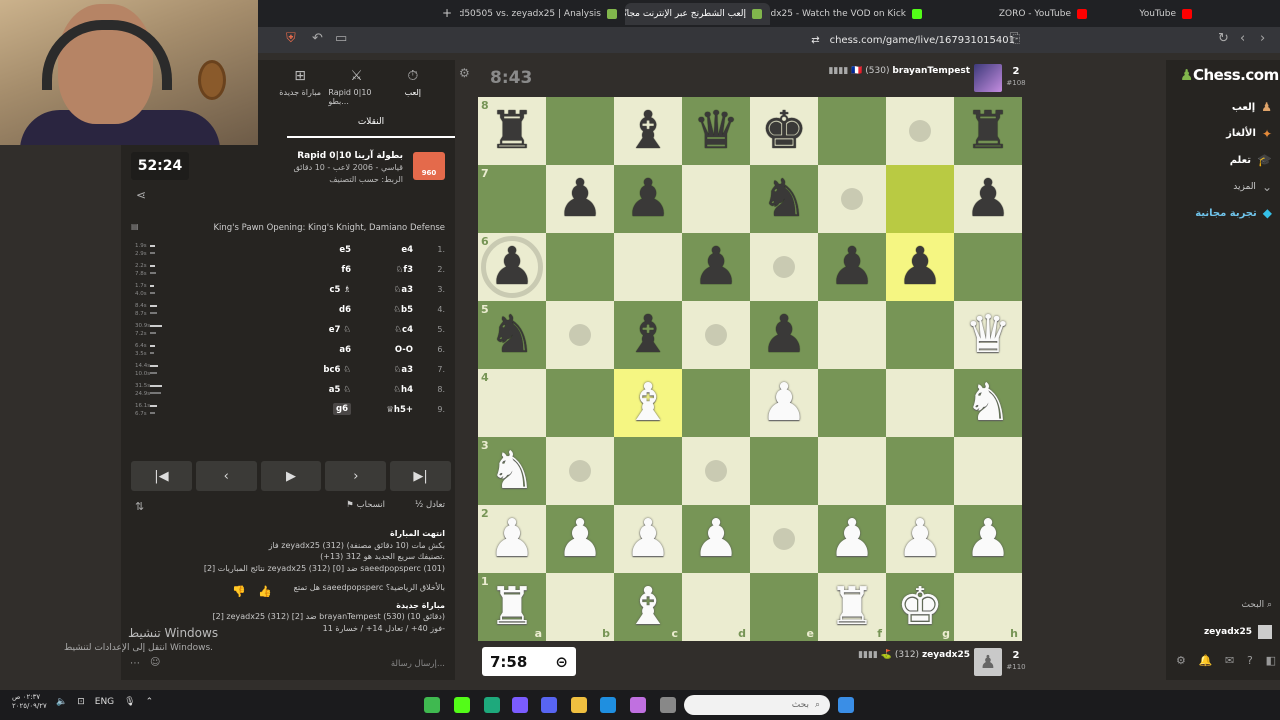 The image size is (1280, 720). Describe the element at coordinates (317, 38) in the screenshot. I see `history-icon: ↶` at that location.